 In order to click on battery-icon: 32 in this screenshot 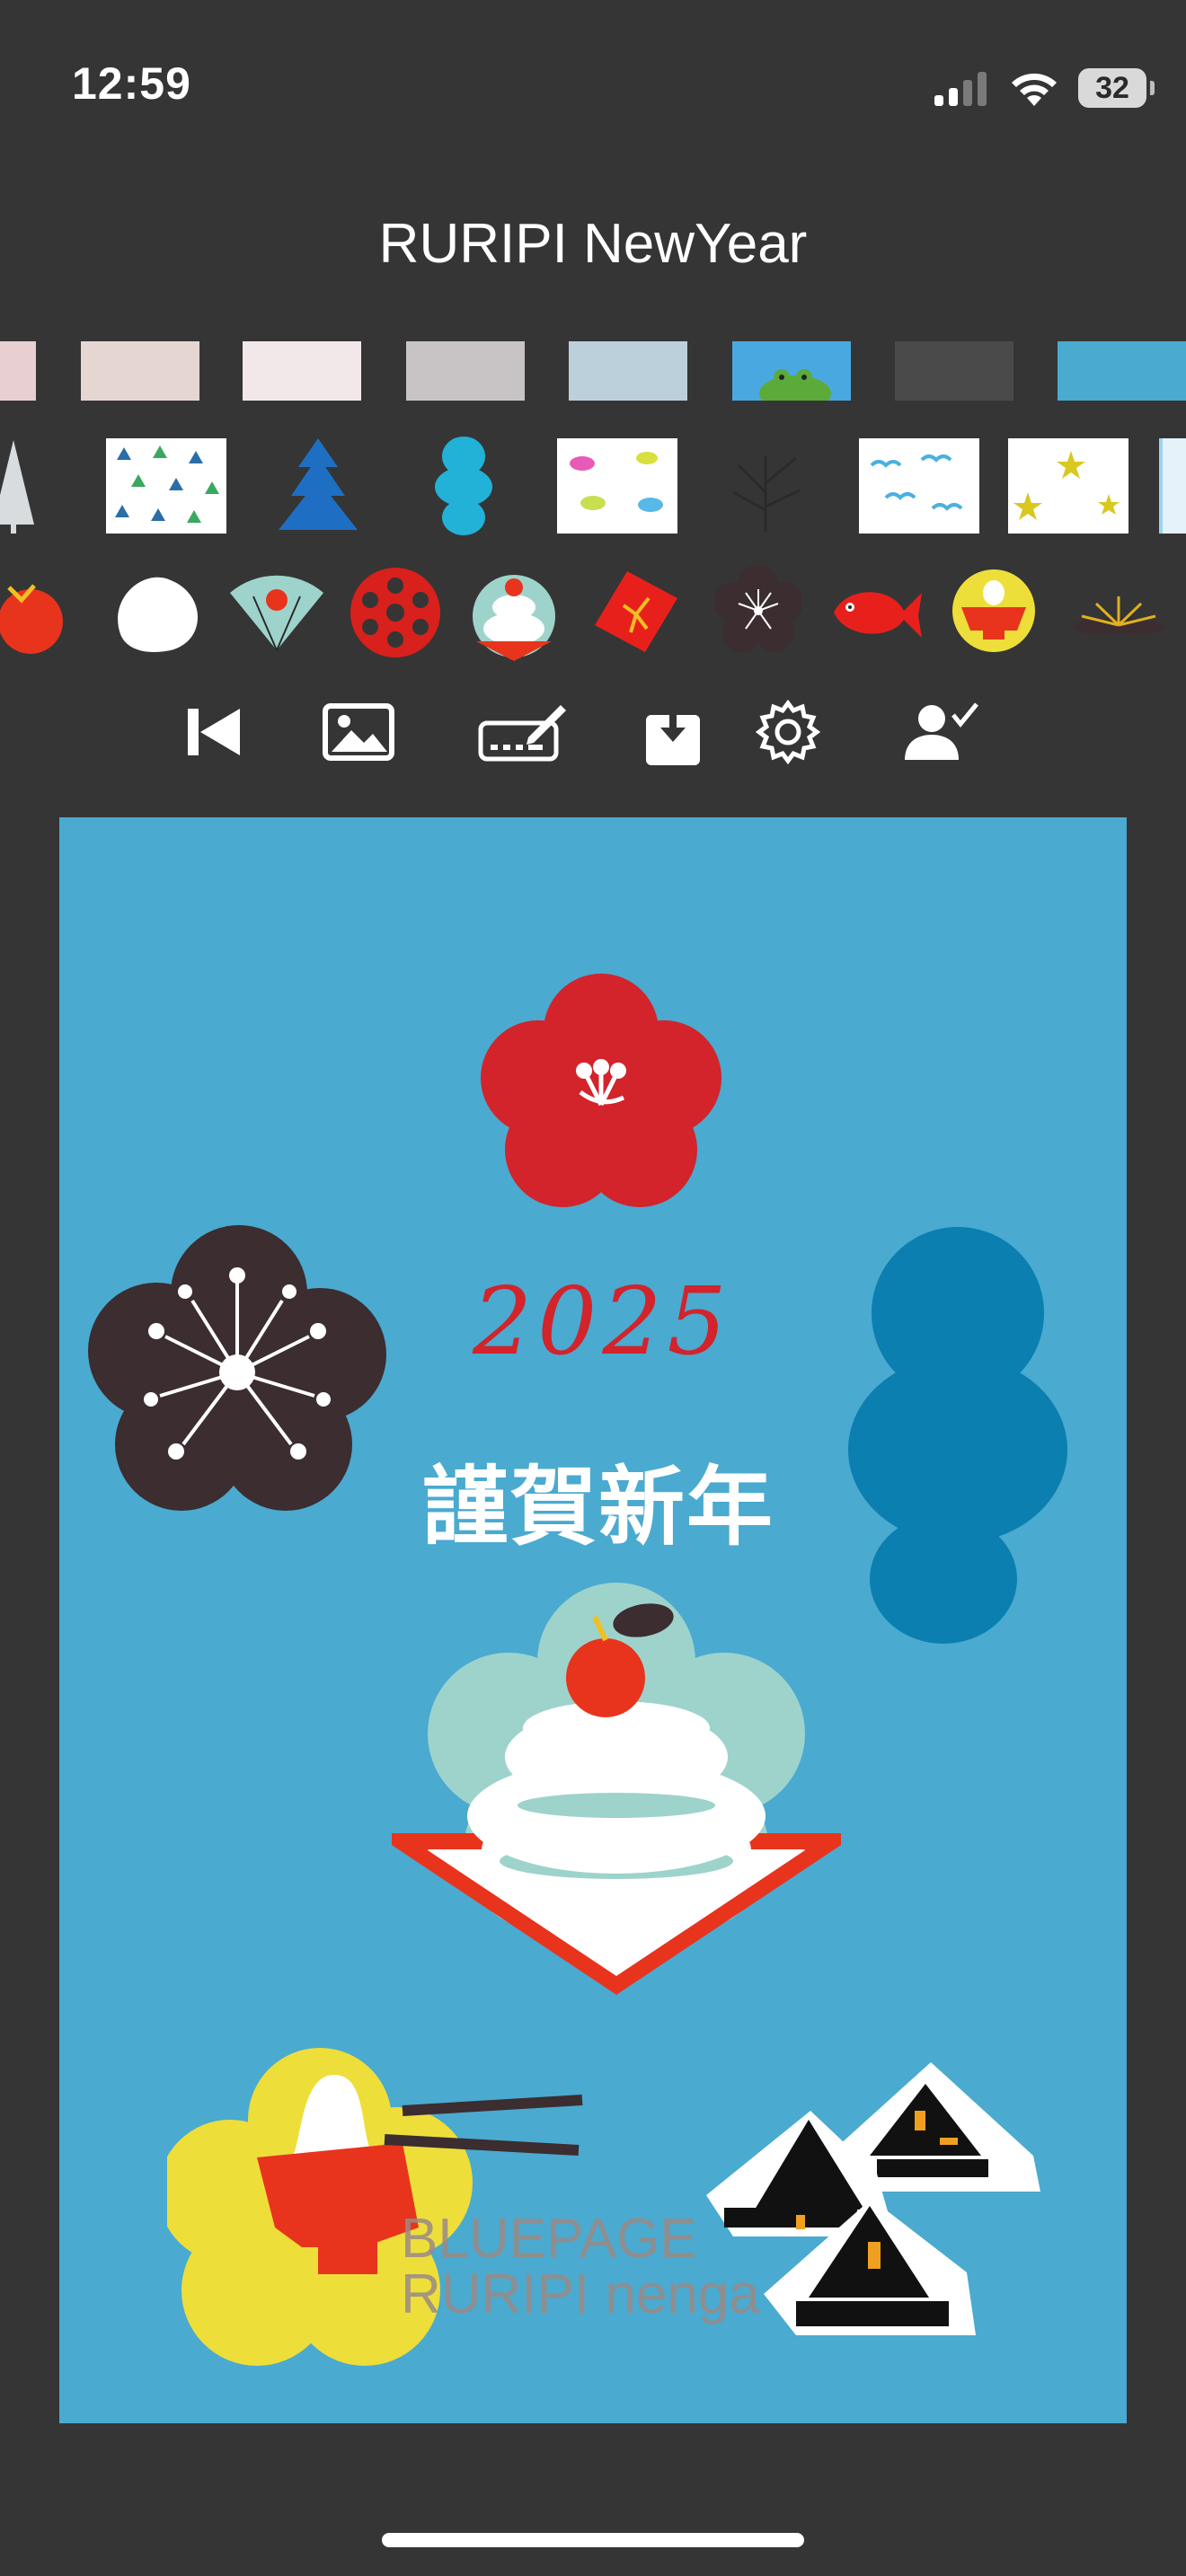, I will do `click(1116, 88)`.